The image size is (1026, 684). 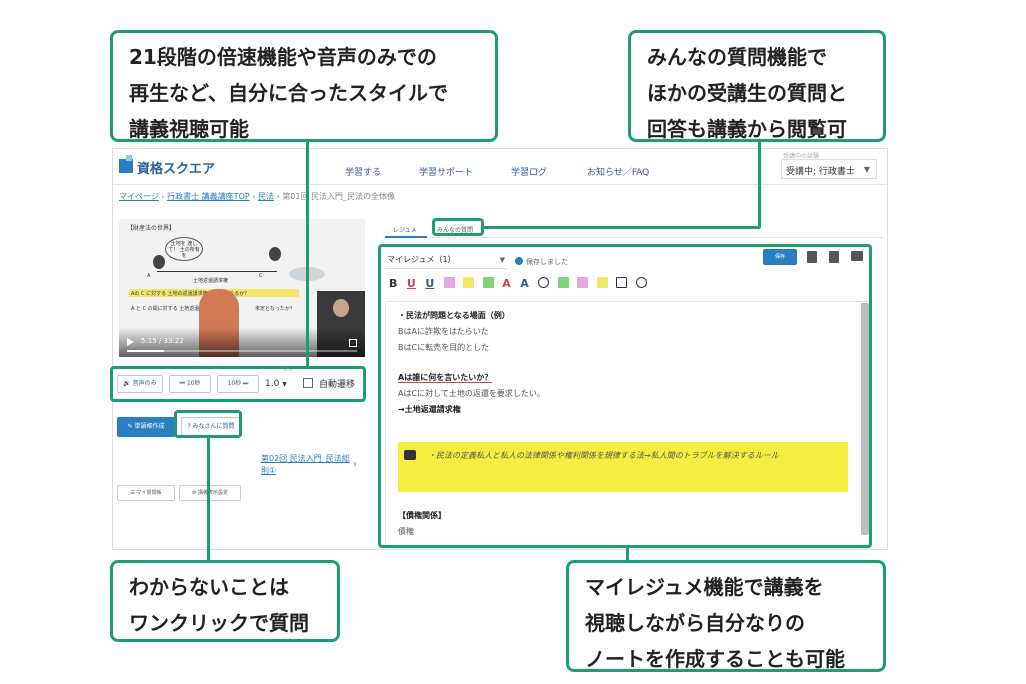 What do you see at coordinates (446, 171) in the screenshot?
I see `nav-support: 学習サポート` at bounding box center [446, 171].